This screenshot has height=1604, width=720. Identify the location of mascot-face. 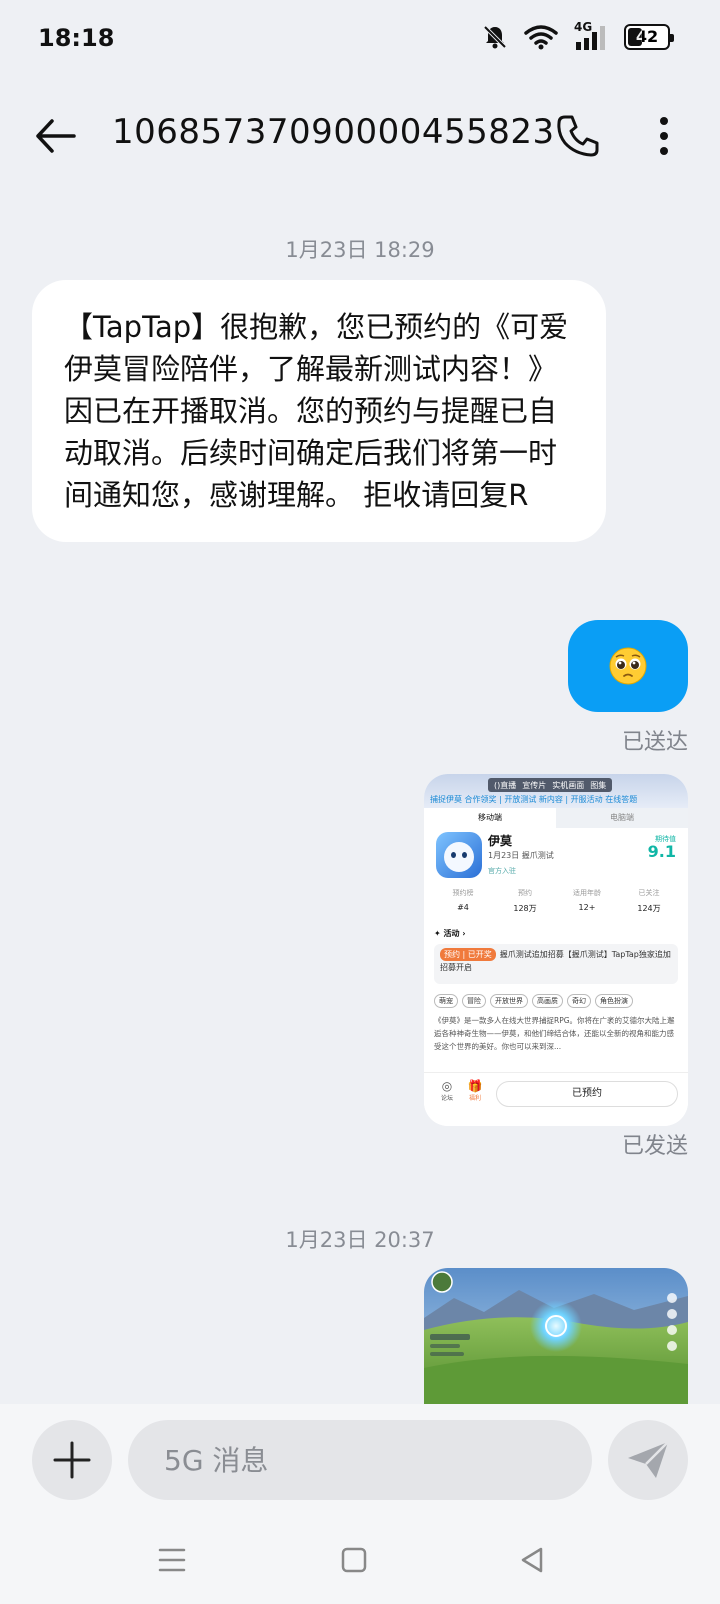
(459, 857).